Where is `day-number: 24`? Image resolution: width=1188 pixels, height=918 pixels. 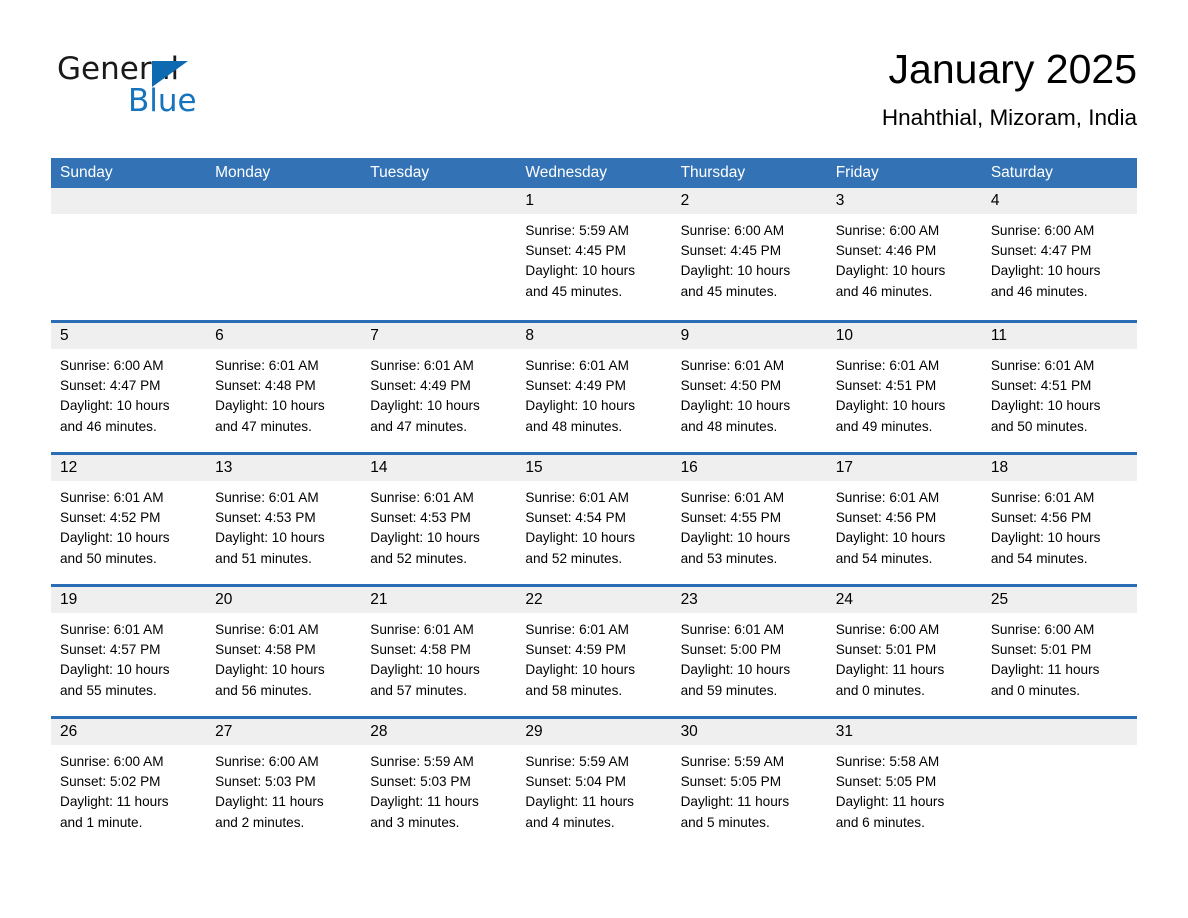
day-number: 24 is located at coordinates (904, 600).